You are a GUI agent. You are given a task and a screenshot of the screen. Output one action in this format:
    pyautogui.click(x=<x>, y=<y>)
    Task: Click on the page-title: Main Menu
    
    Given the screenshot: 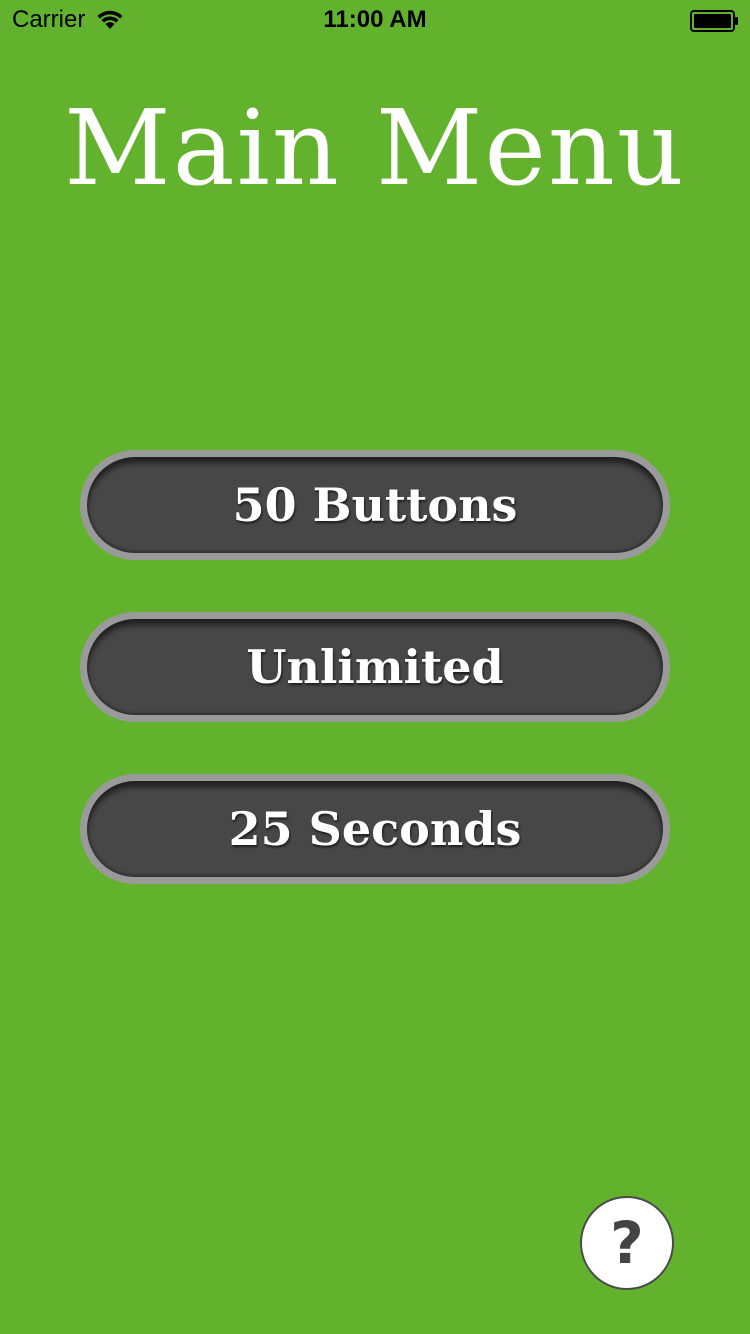 What is the action you would take?
    pyautogui.click(x=375, y=148)
    